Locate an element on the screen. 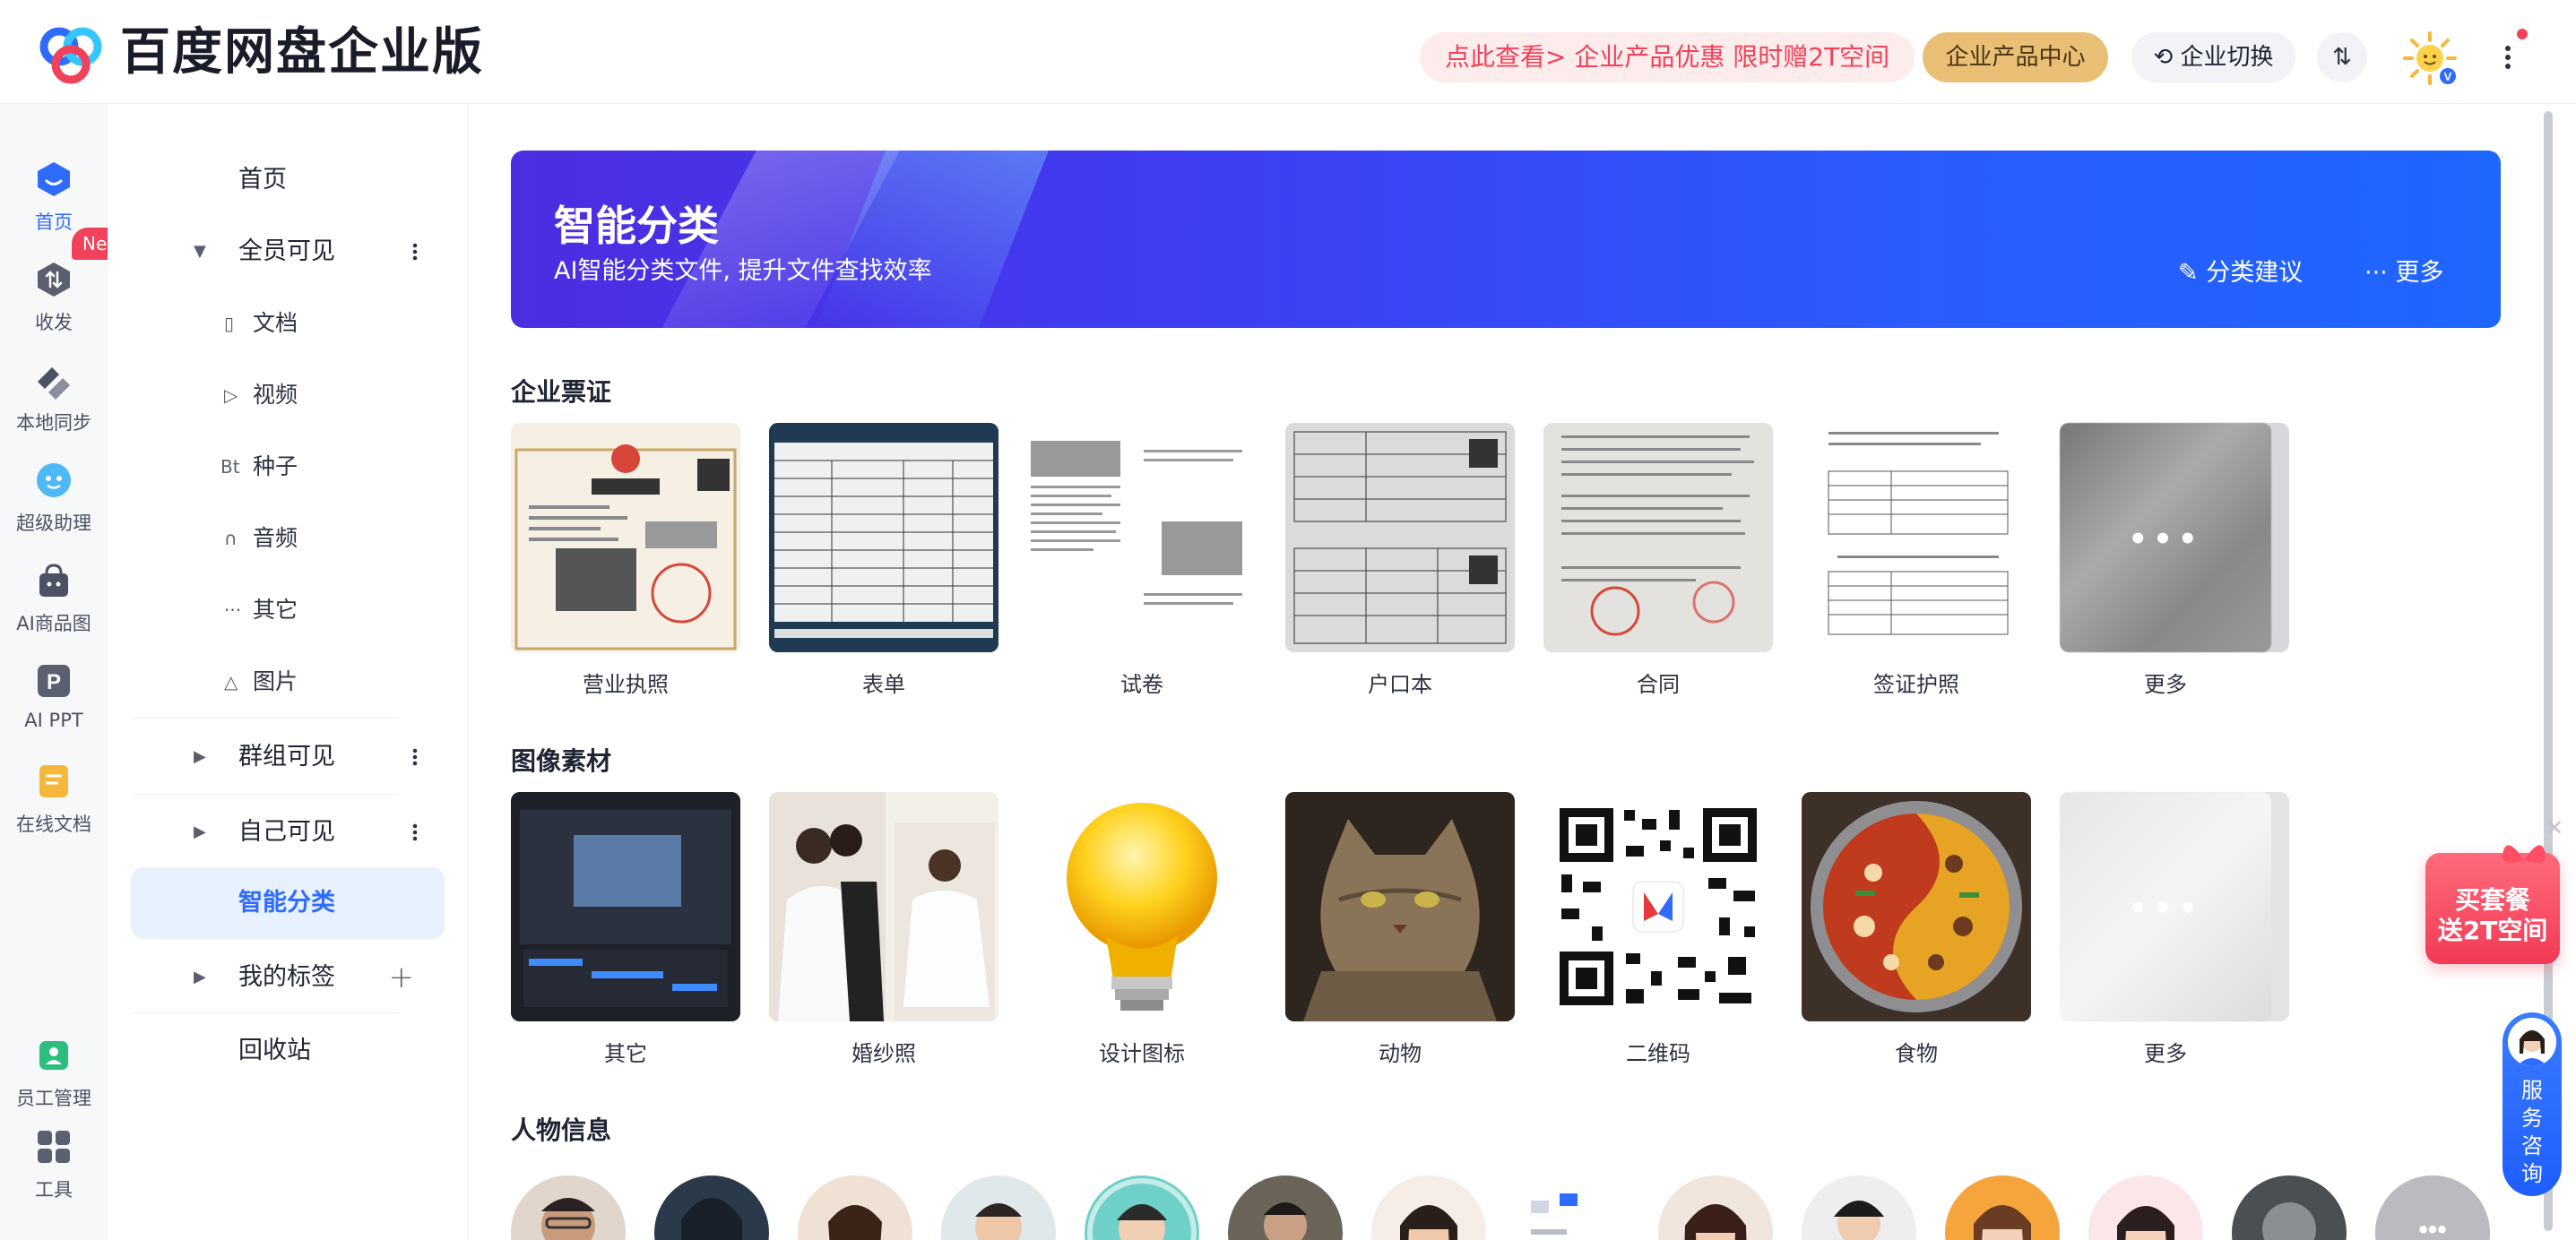 This screenshot has width=2576, height=1240. category-tile: 户口本 is located at coordinates (1400, 561).